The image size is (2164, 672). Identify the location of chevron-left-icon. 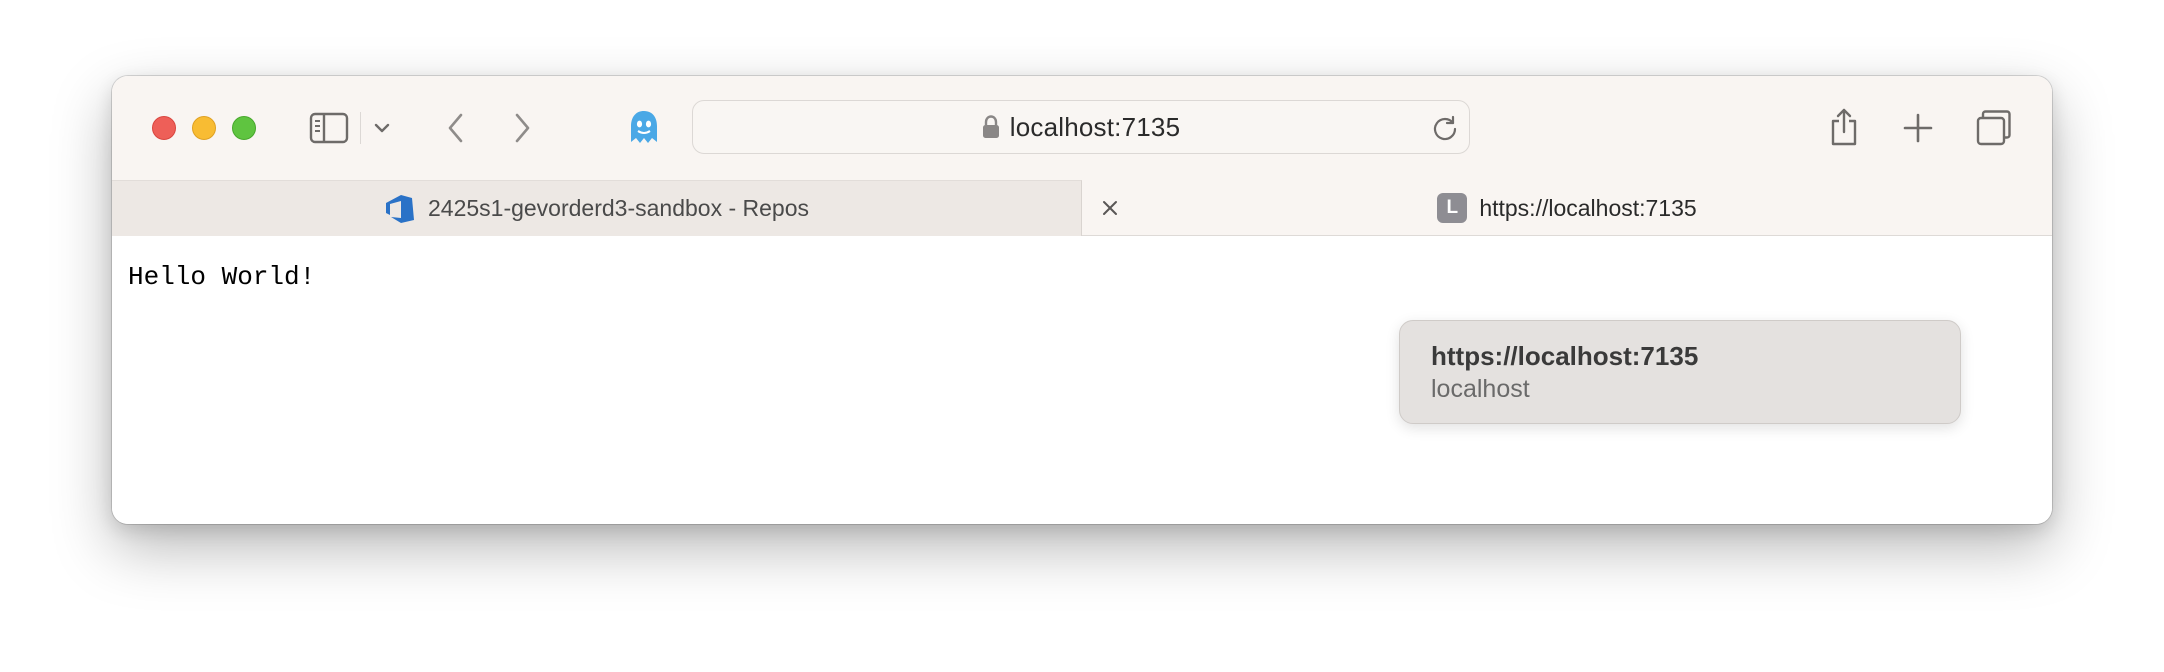
(455, 128).